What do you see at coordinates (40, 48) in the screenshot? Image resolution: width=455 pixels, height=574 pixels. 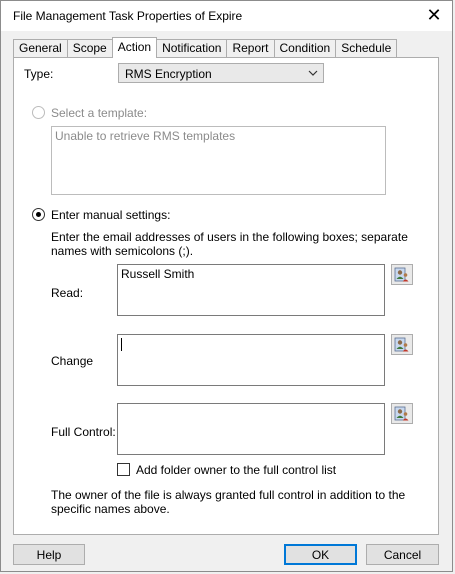 I see `tab-general: General` at bounding box center [40, 48].